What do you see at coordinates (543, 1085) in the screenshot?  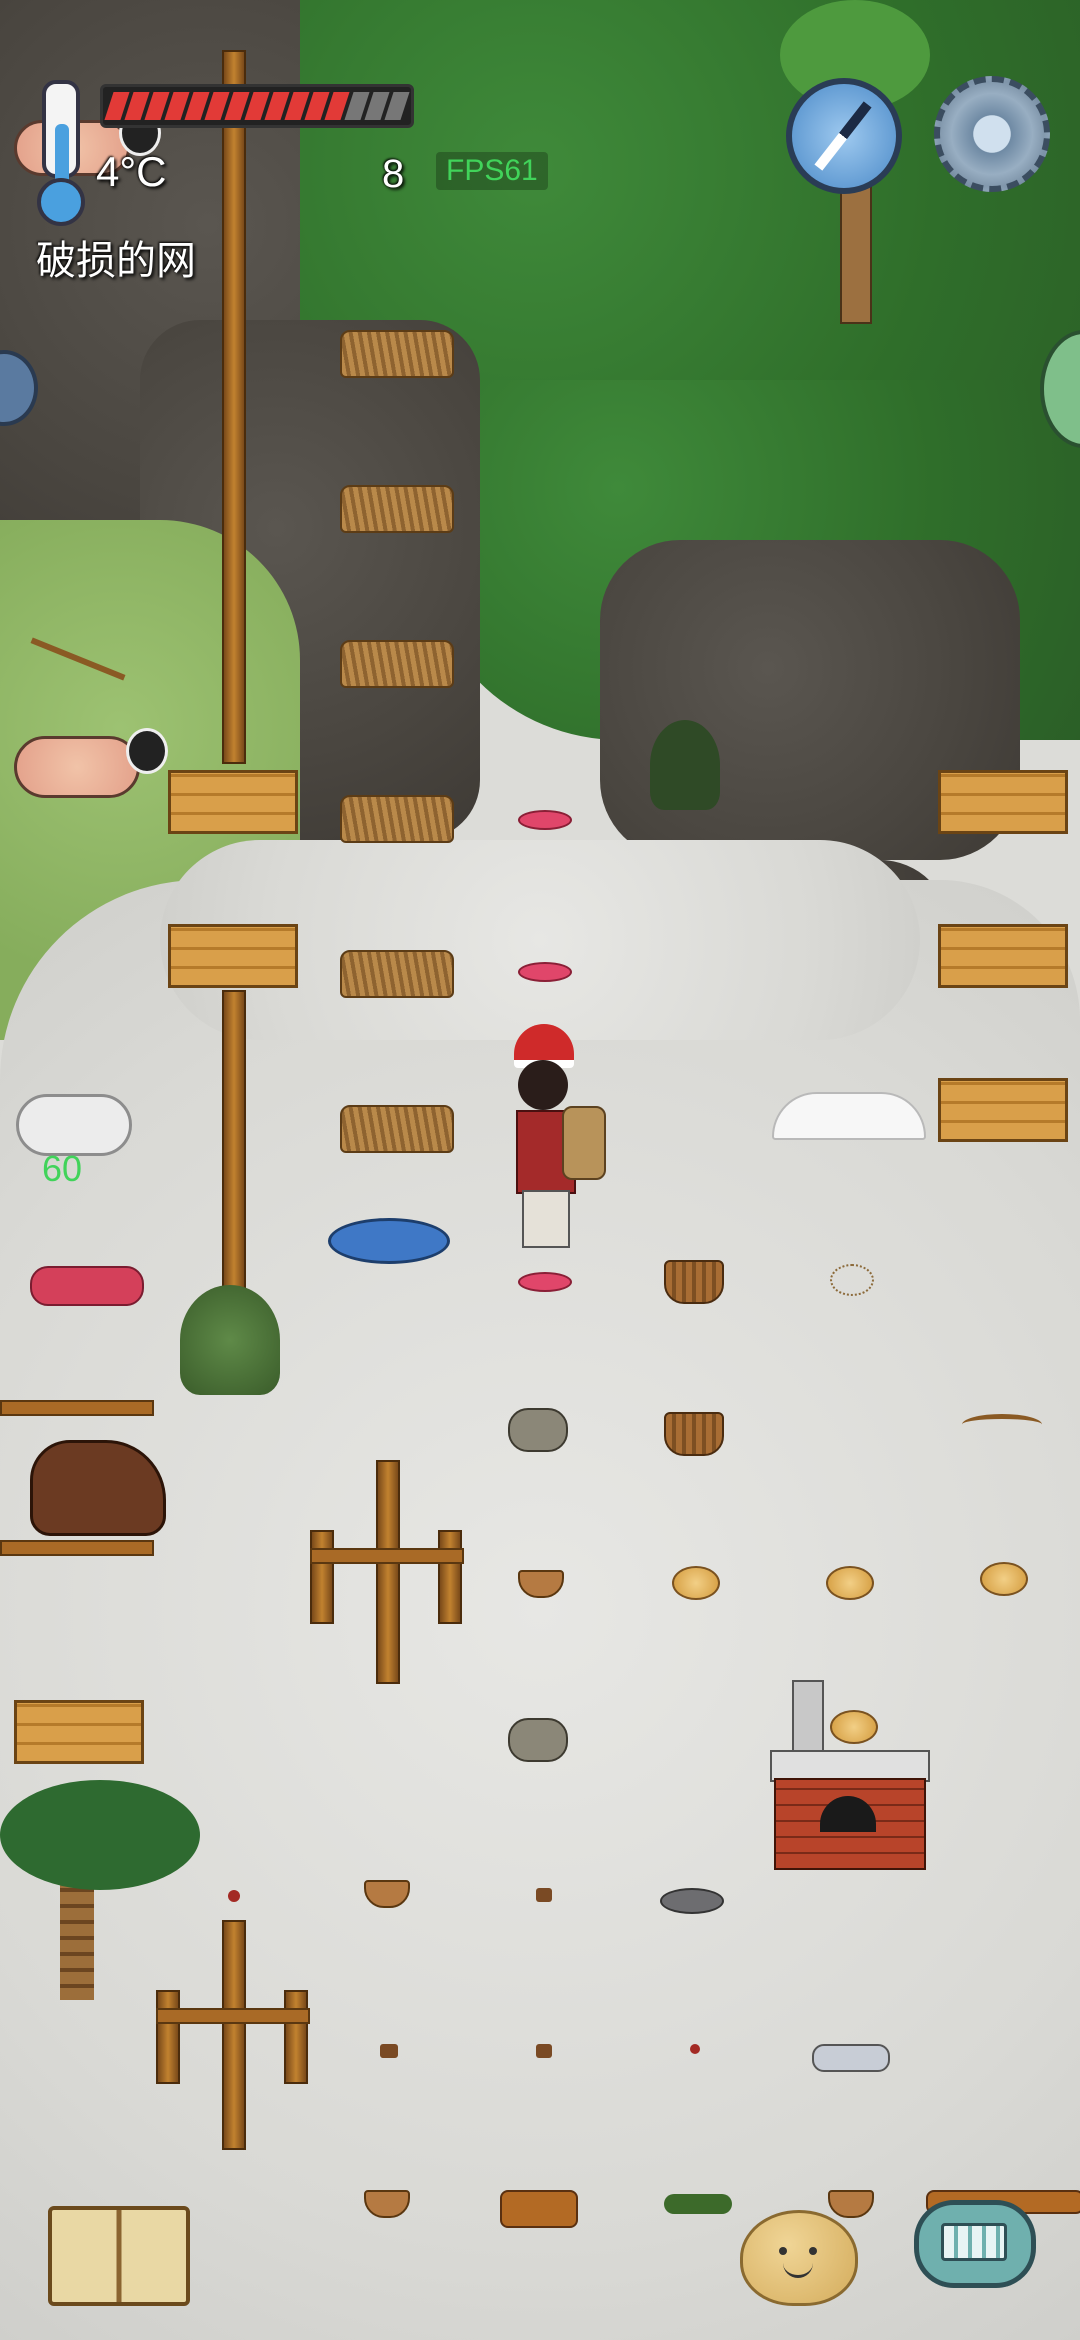 I see `character-head` at bounding box center [543, 1085].